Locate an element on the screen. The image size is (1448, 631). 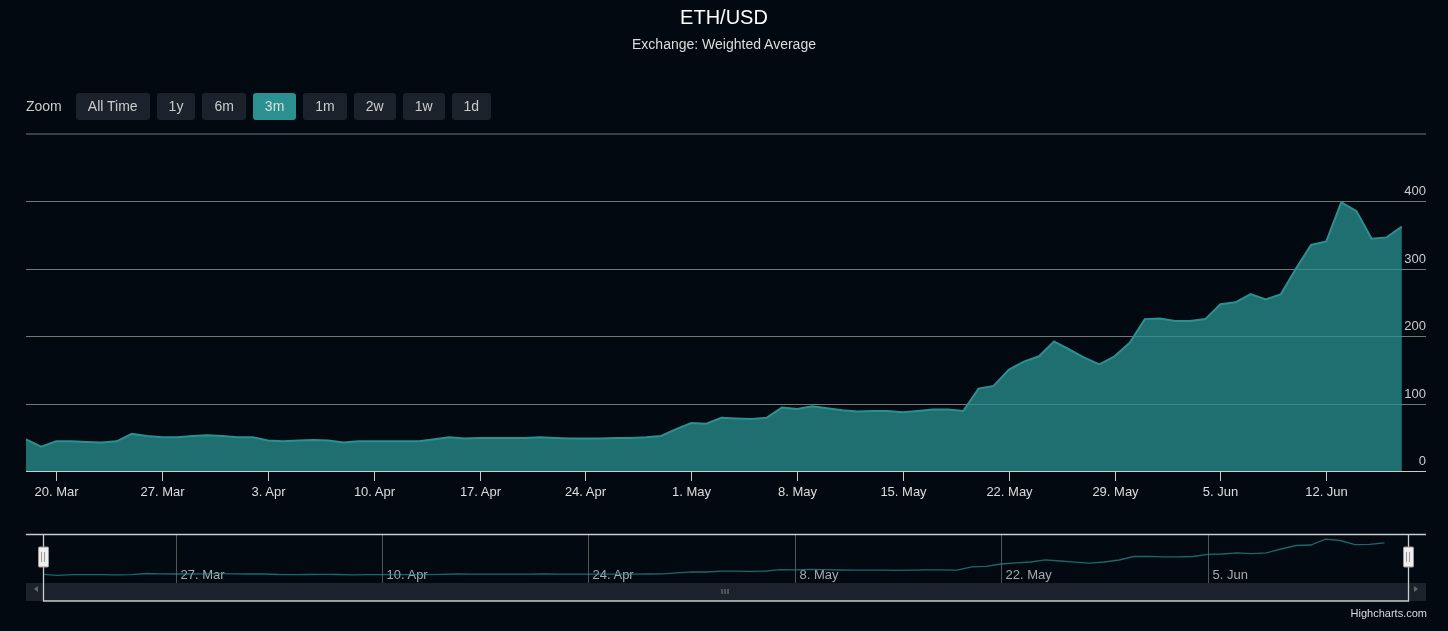
x-axis-label: 10. Apr is located at coordinates (374, 491).